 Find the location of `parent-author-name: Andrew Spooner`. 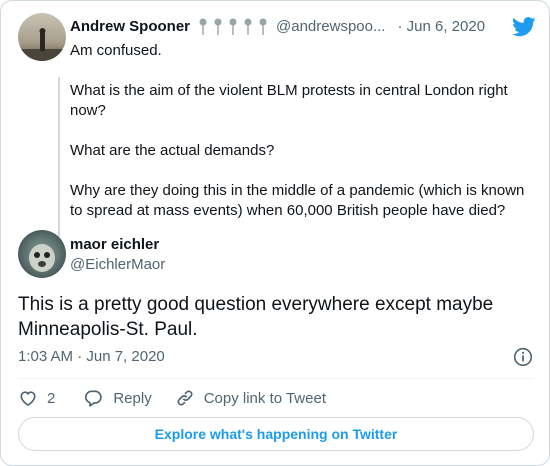

parent-author-name: Andrew Spooner is located at coordinates (130, 27).